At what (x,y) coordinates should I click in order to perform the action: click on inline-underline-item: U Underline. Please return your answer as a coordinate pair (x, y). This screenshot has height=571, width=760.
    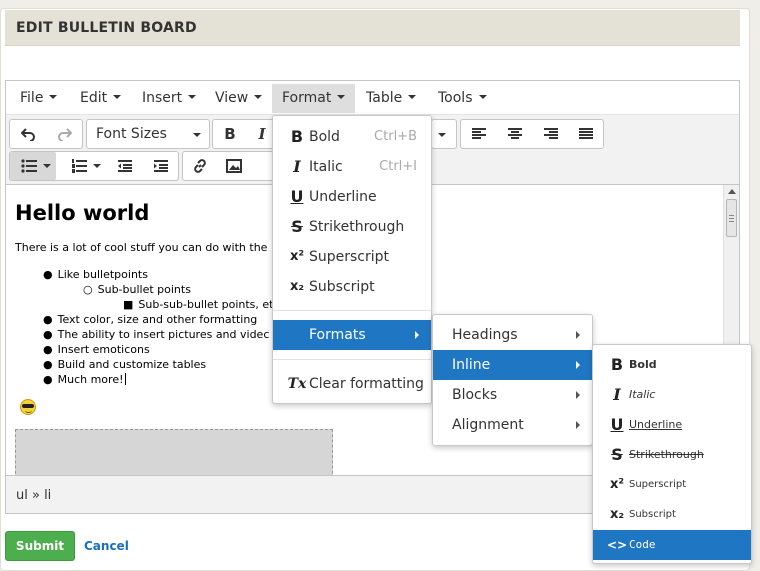
    Looking at the image, I should click on (672, 425).